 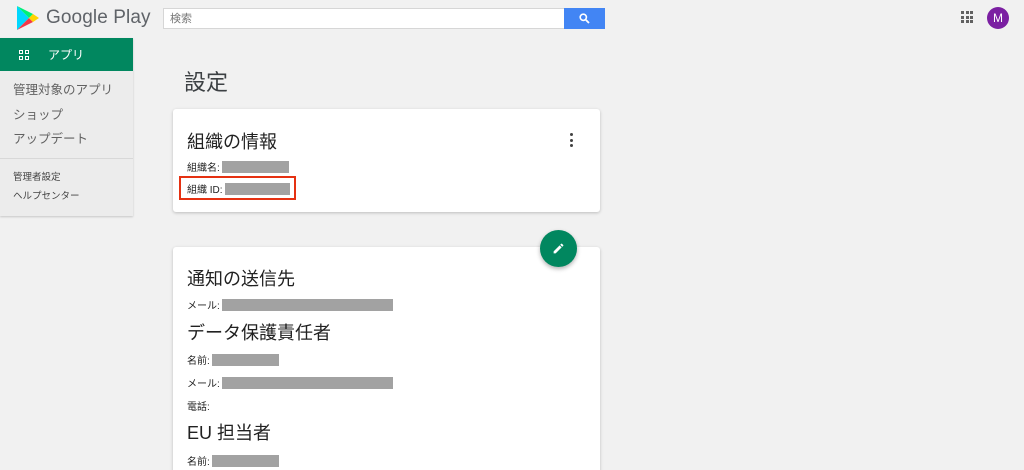 I want to click on apps-icon, so click(x=24, y=54).